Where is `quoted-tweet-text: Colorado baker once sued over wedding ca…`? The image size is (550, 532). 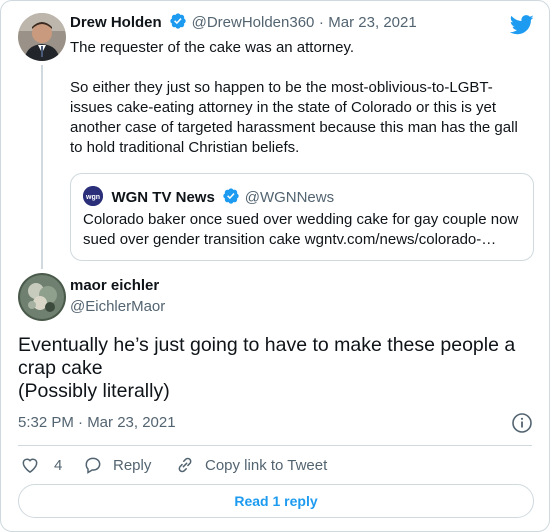
quoted-tweet-text: Colorado baker once sued over wedding ca… is located at coordinates (301, 229).